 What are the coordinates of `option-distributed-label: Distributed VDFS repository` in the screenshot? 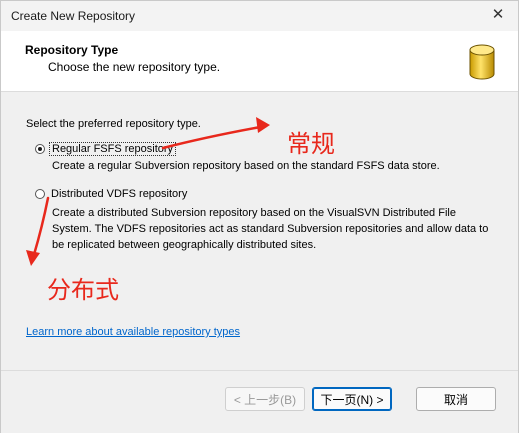 It's located at (119, 194).